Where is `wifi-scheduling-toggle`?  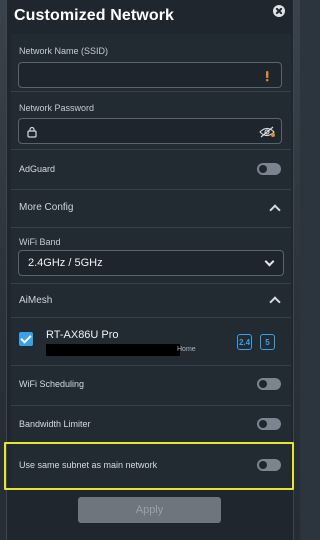 wifi-scheduling-toggle is located at coordinates (269, 384).